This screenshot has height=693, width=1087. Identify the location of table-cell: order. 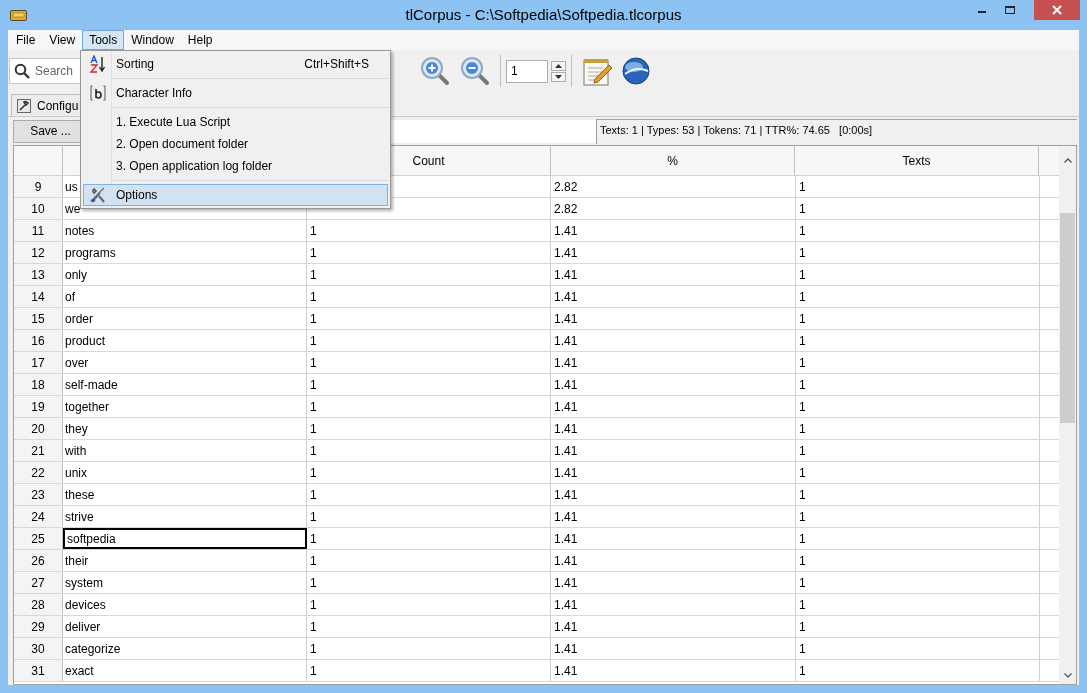
(185, 318).